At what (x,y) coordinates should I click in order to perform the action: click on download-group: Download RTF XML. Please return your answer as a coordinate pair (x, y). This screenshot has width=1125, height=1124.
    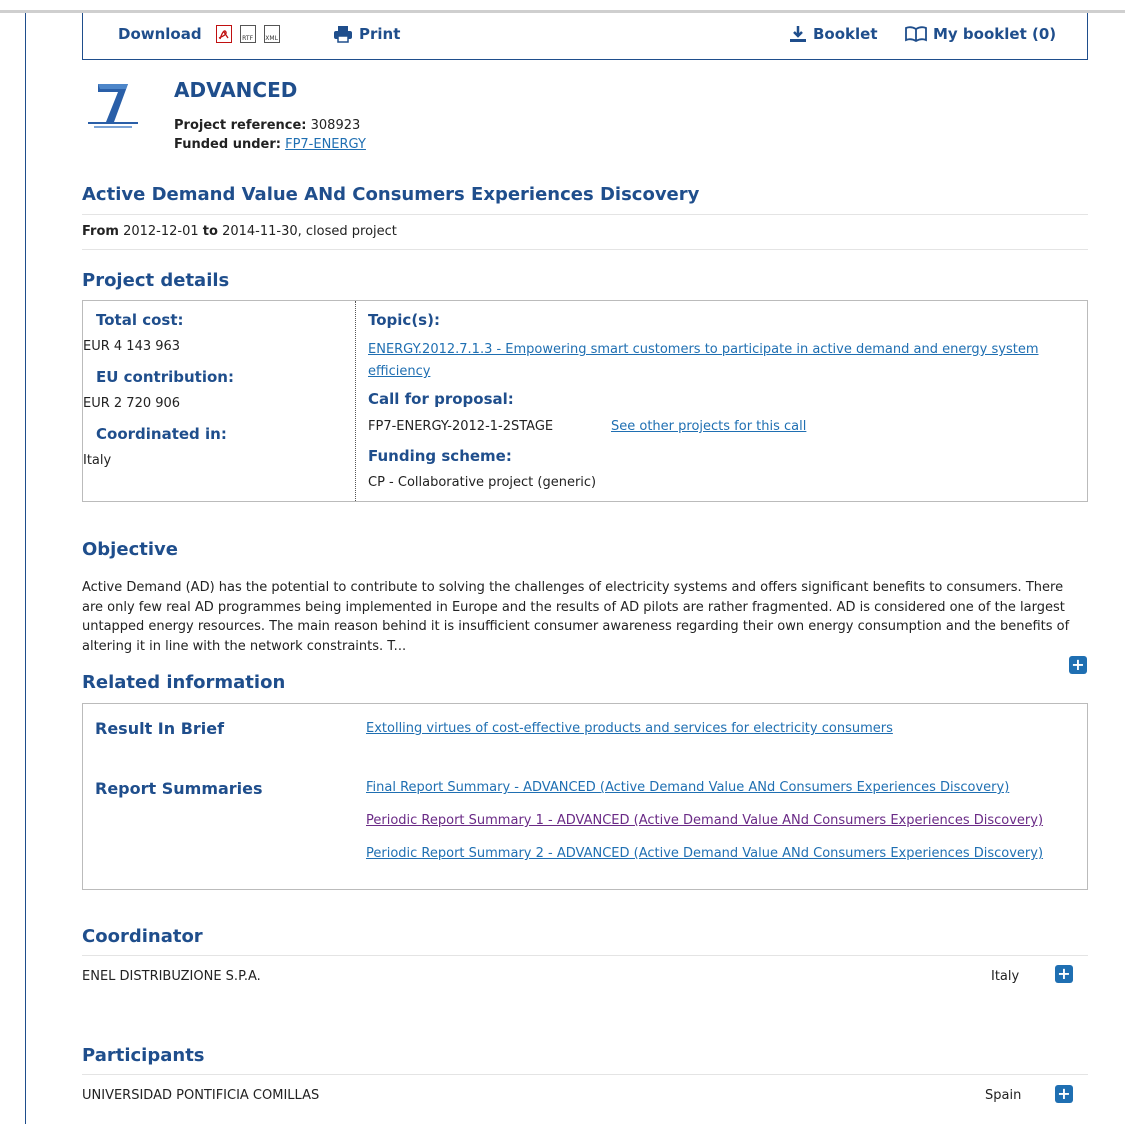
    Looking at the image, I should click on (199, 34).